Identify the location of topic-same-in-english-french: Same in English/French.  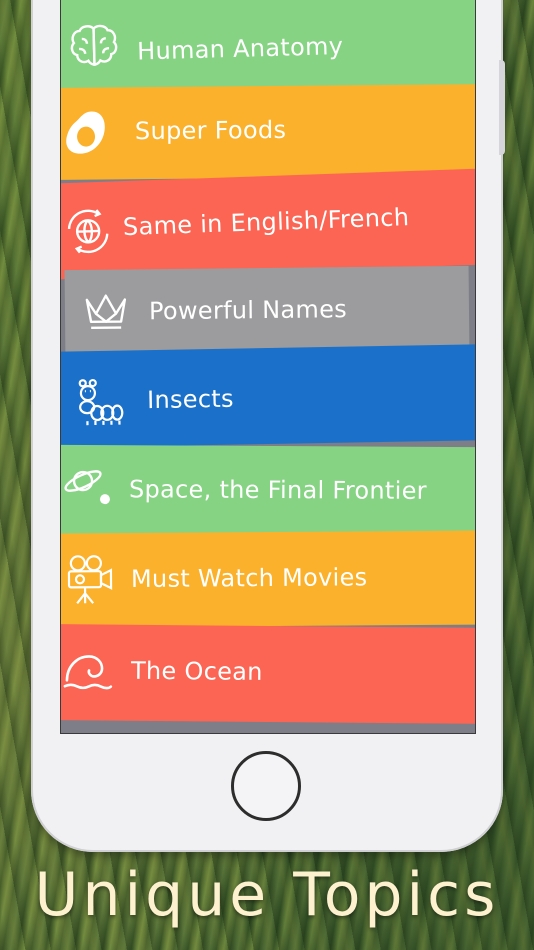
(268, 224).